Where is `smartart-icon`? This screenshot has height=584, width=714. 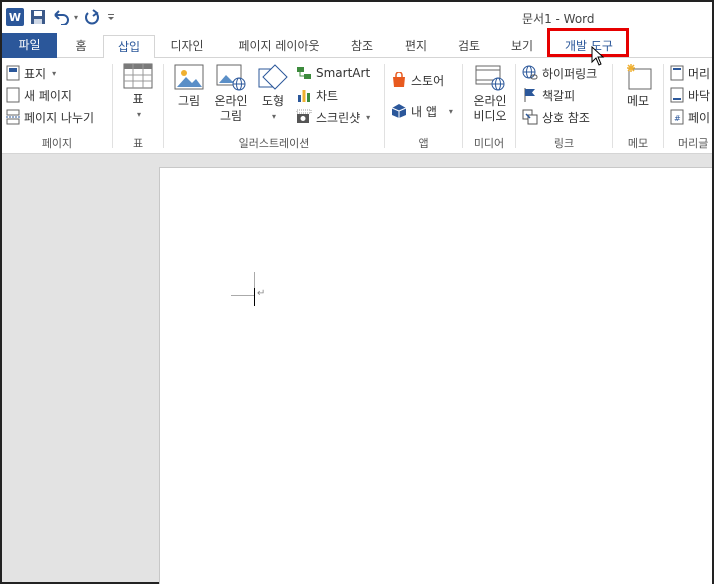
smartart-icon is located at coordinates (304, 73).